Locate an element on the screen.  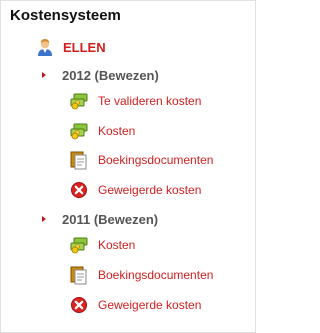
nav-item-te-valideren-kosten: Te valideren kosten is located at coordinates (135, 101).